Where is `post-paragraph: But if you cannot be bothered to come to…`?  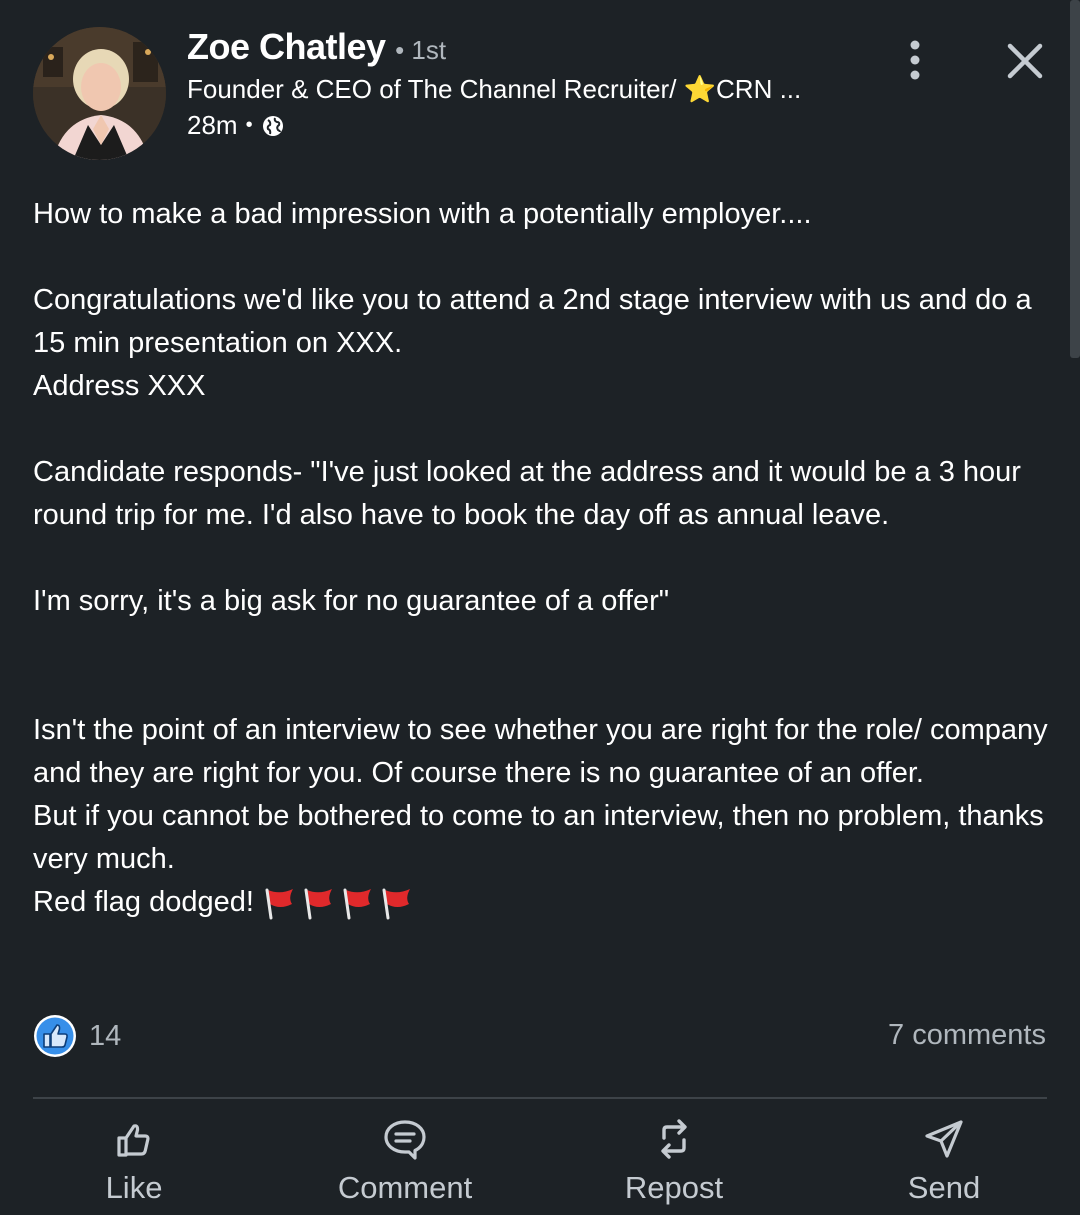 post-paragraph: But if you cannot be bothered to come to… is located at coordinates (542, 837).